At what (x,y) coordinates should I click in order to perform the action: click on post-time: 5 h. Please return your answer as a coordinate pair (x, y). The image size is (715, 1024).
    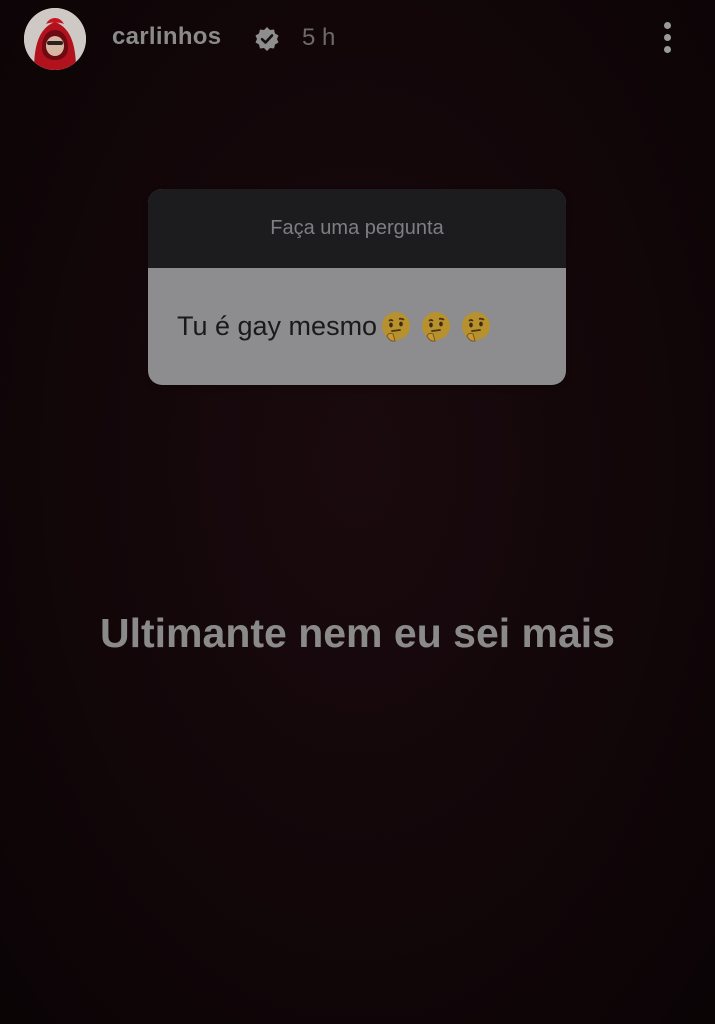
    Looking at the image, I should click on (319, 37).